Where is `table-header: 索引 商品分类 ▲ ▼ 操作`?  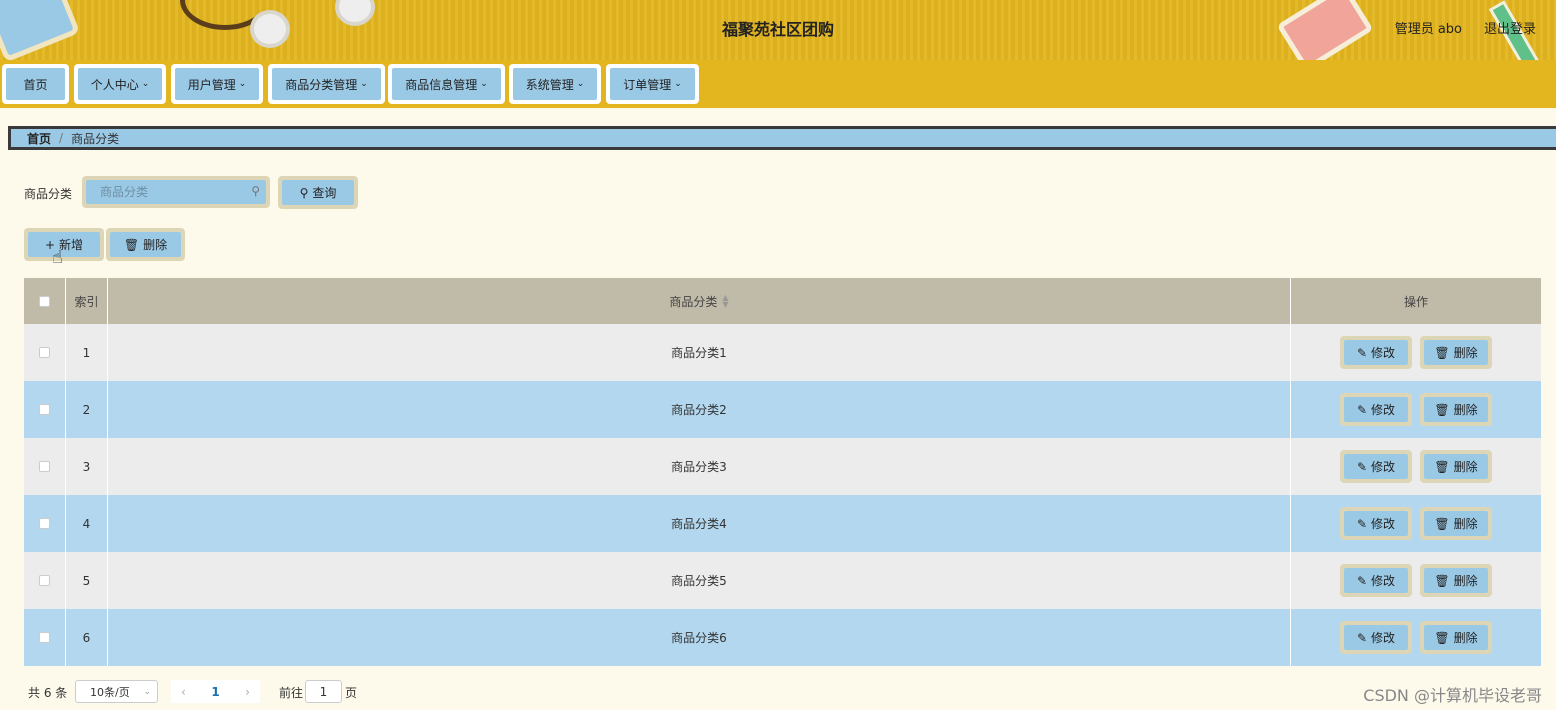 table-header: 索引 商品分类 ▲ ▼ 操作 is located at coordinates (782, 301).